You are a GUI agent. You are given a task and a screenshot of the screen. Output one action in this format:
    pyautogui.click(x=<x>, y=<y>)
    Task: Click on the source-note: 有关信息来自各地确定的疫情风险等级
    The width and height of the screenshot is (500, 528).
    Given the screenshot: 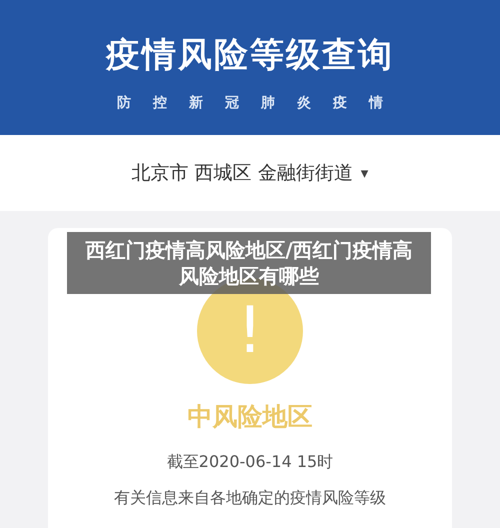 What is the action you would take?
    pyautogui.click(x=250, y=497)
    